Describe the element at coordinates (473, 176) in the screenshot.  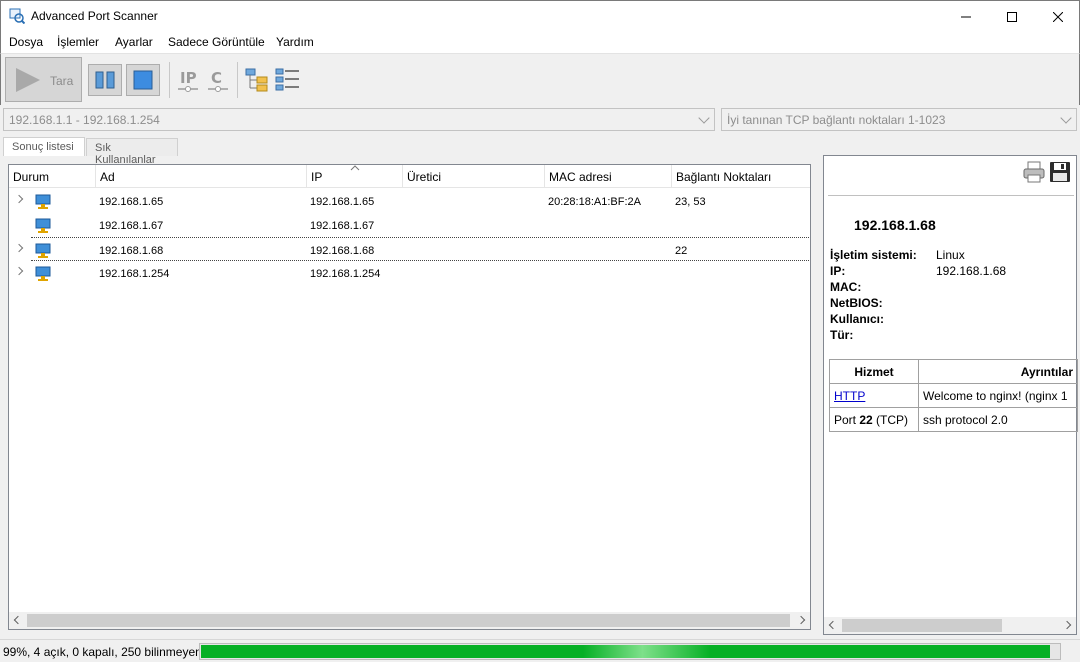
I see `col-vendor: Üretici` at that location.